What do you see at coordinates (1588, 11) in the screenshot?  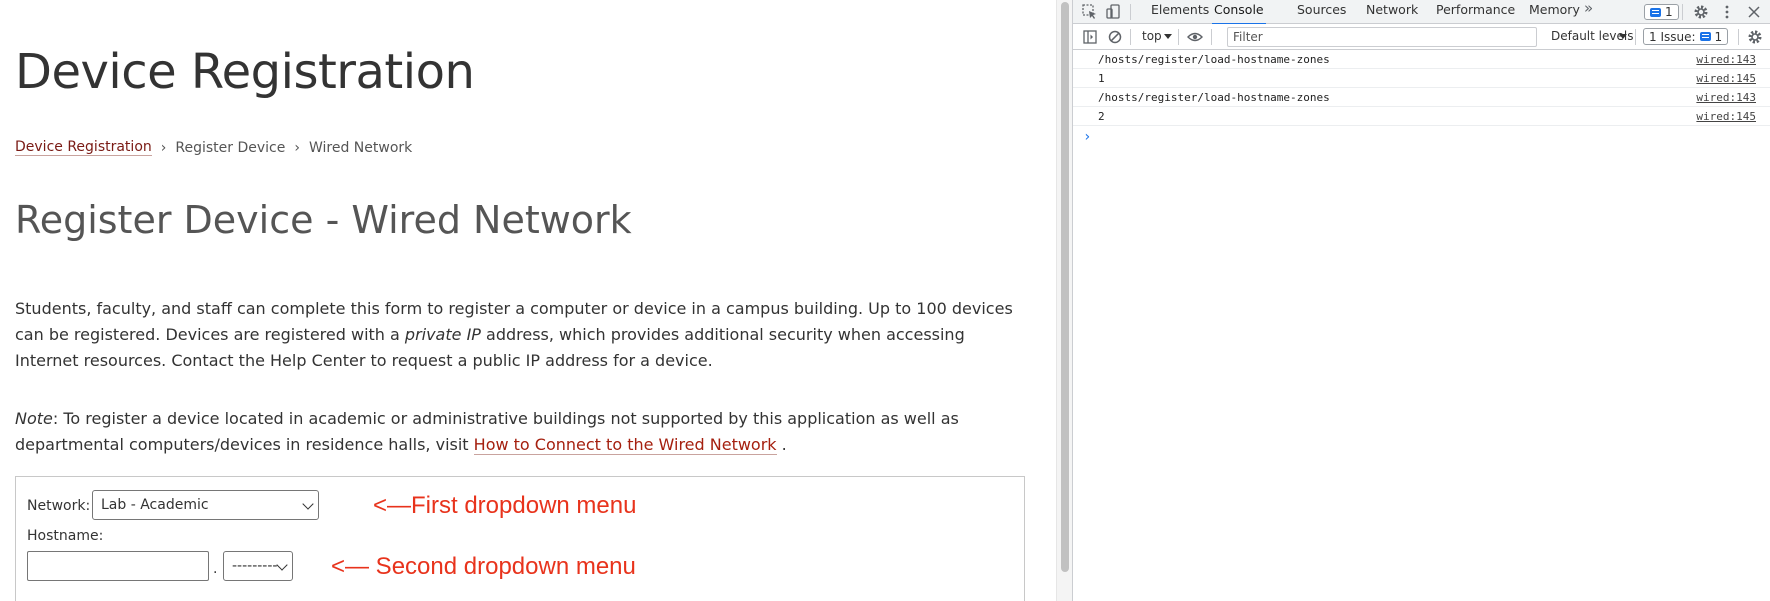 I see `more-tabs-button: »` at bounding box center [1588, 11].